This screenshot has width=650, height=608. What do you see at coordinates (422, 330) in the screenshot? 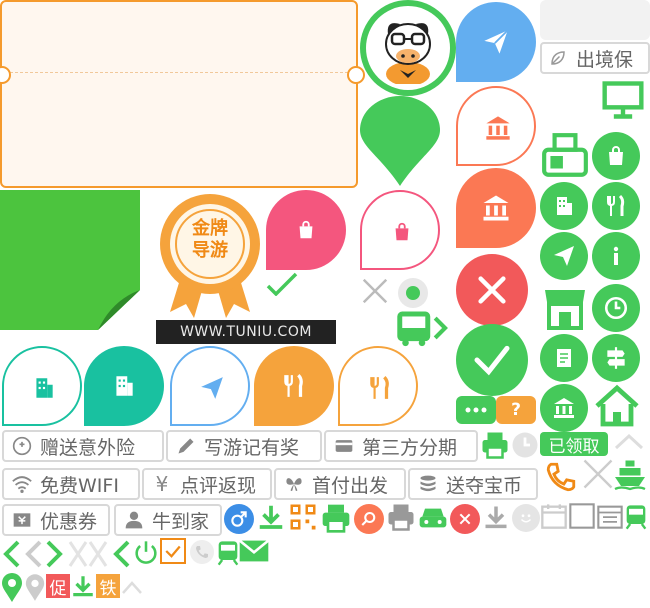
I see `bus-icon` at bounding box center [422, 330].